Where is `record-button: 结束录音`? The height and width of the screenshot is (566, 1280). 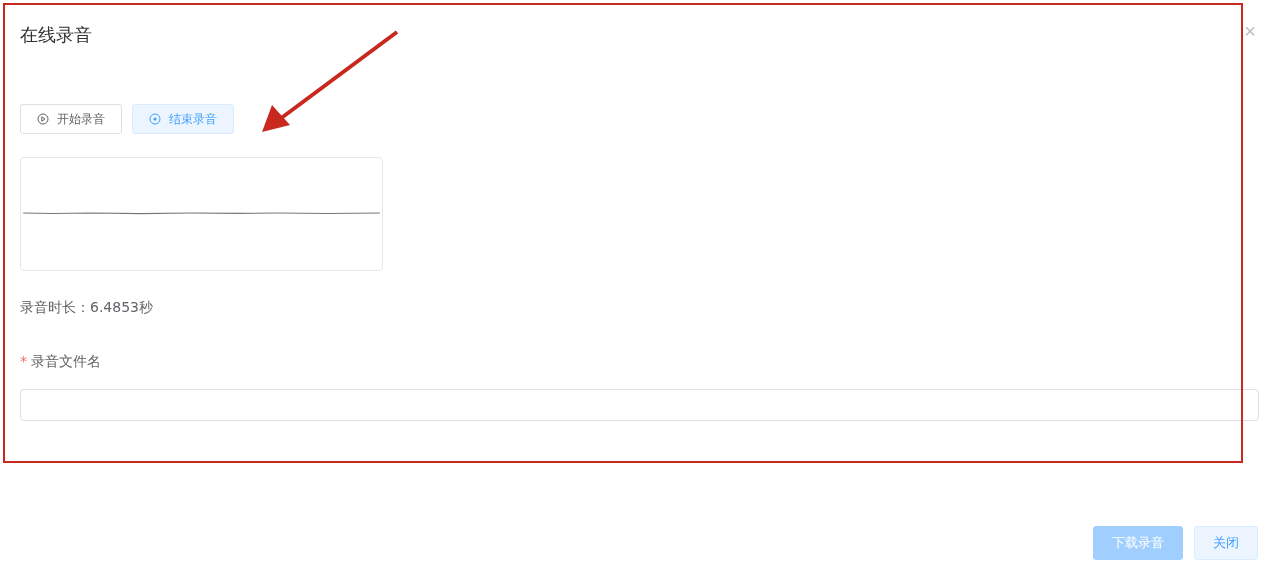 record-button: 结束录音 is located at coordinates (183, 119).